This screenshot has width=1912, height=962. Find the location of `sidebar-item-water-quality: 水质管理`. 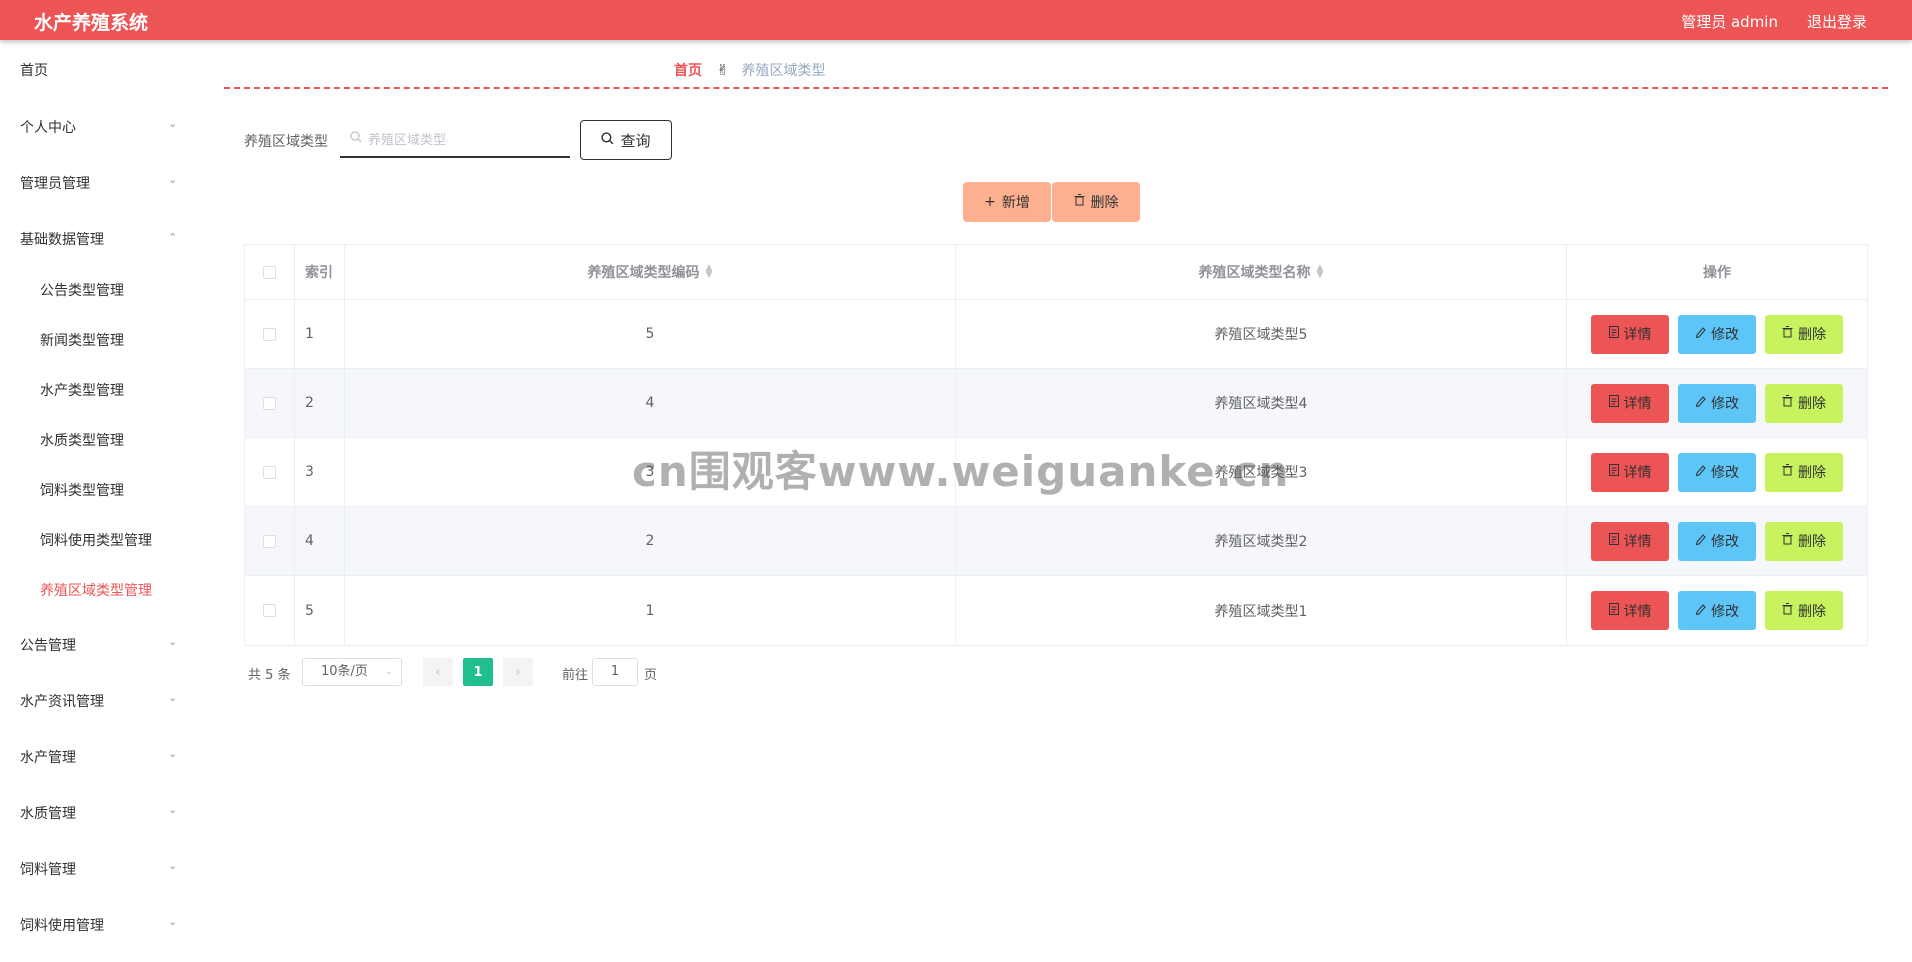

sidebar-item-water-quality: 水质管理 is located at coordinates (48, 813).